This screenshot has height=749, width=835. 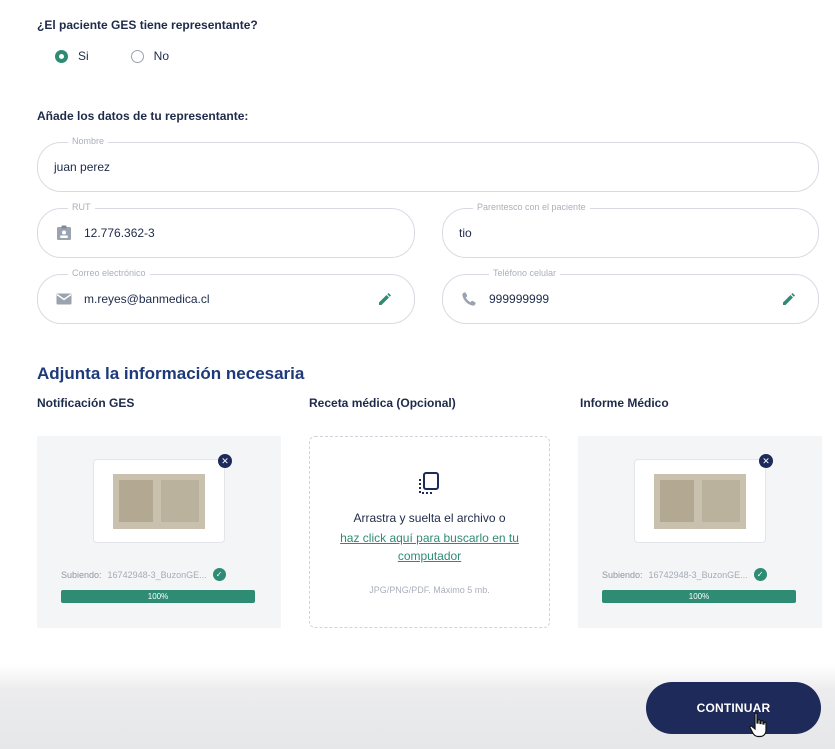 I want to click on upload-file-icon, so click(x=429, y=483).